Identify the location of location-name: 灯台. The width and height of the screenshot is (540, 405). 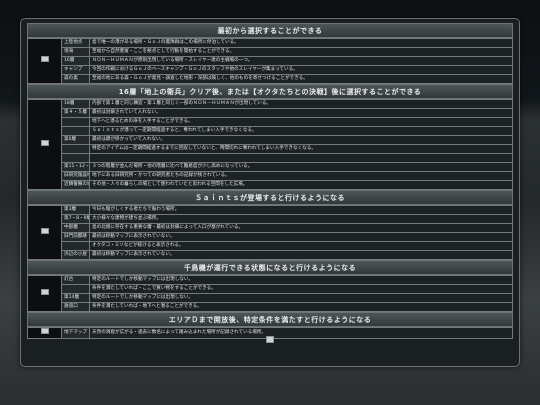
(75, 280).